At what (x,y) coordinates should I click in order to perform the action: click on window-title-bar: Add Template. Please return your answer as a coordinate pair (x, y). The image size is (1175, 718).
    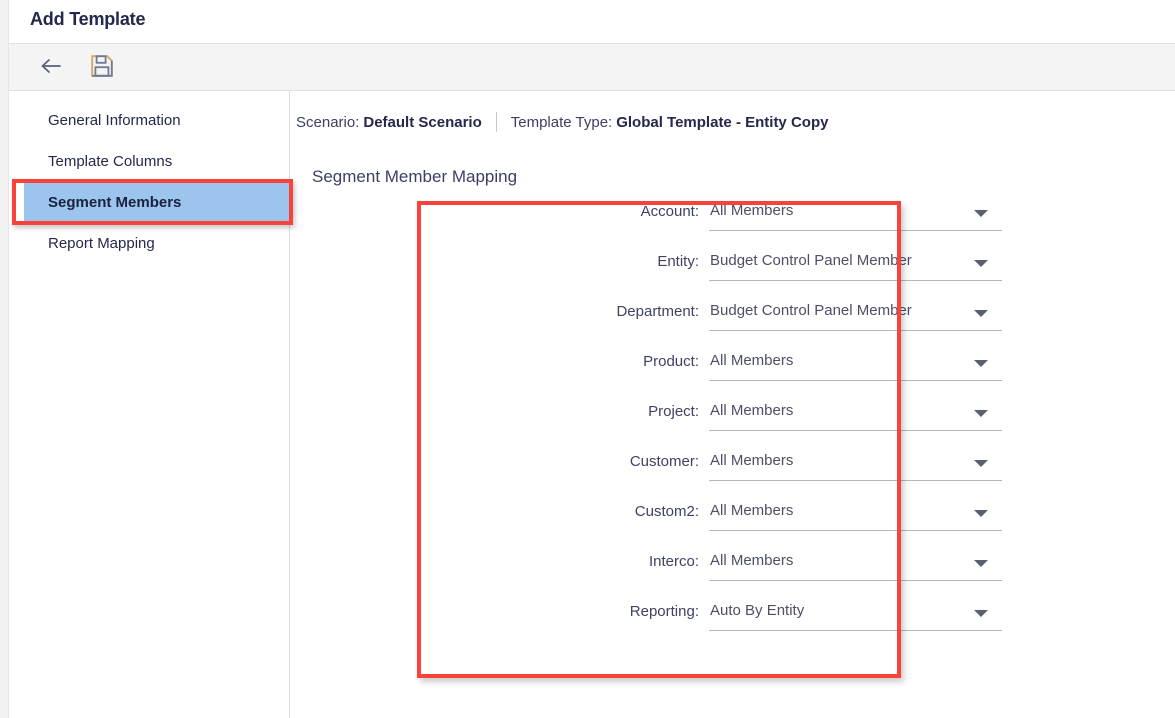
    Looking at the image, I should click on (587, 22).